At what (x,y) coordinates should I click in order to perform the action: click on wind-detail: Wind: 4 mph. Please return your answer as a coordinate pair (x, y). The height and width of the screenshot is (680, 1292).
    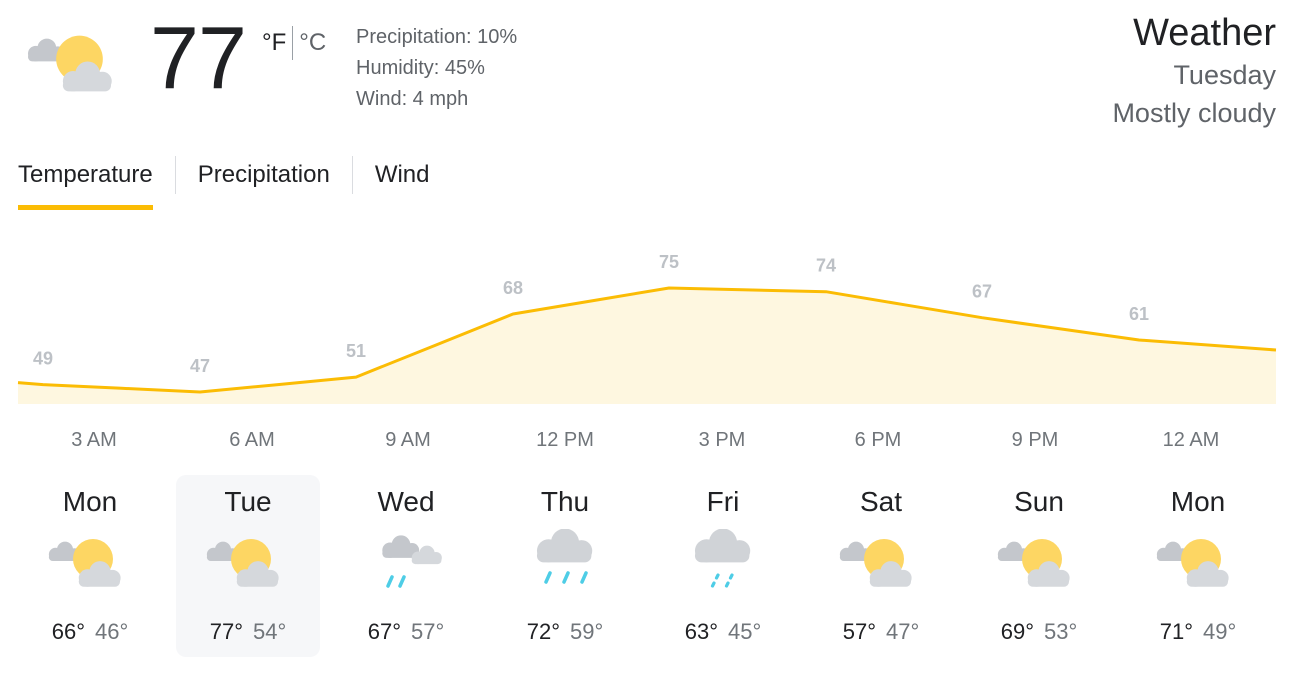
    Looking at the image, I should click on (412, 99).